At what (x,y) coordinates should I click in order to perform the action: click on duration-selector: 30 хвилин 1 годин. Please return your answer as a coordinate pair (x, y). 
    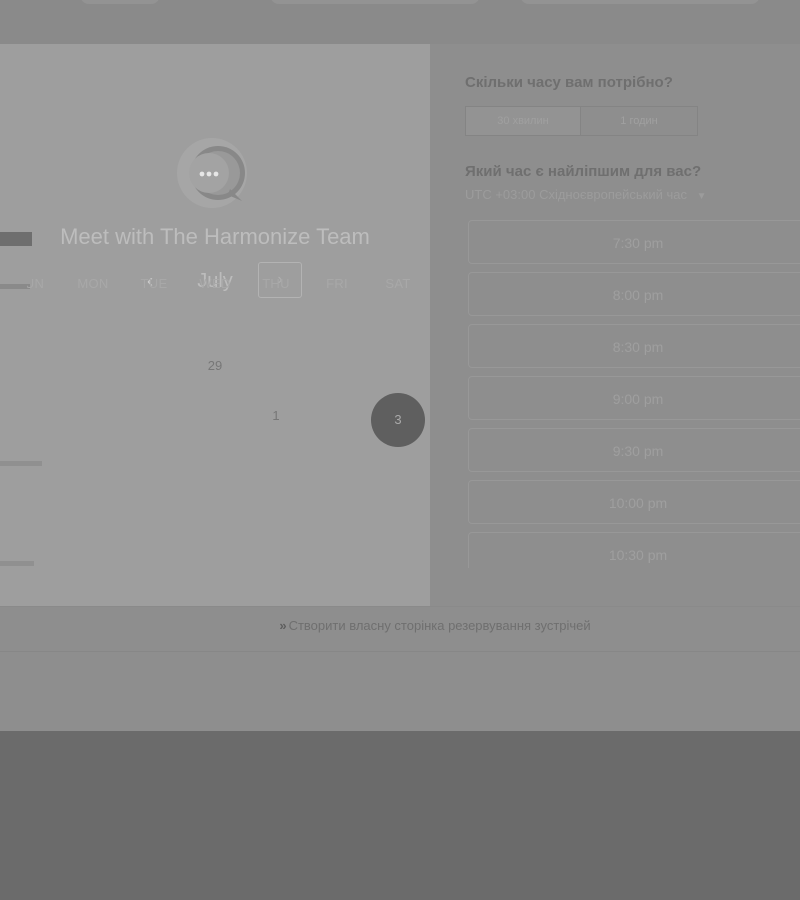
    Looking at the image, I should click on (581, 121).